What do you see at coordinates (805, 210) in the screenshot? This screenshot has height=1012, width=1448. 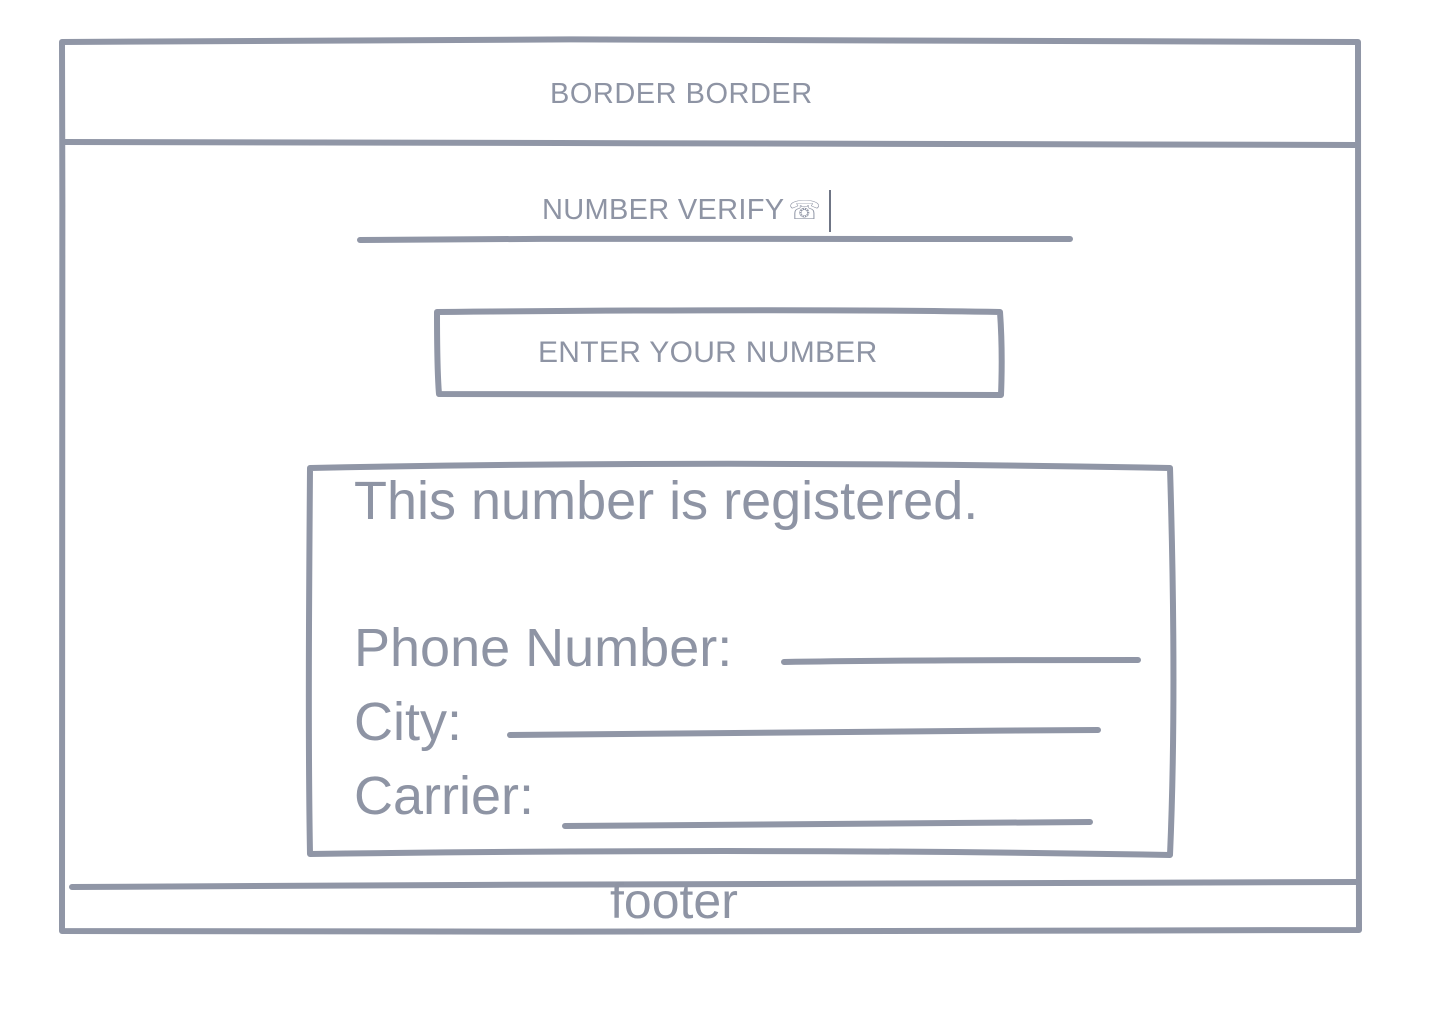 I see `telephone-icon: ☏` at bounding box center [805, 210].